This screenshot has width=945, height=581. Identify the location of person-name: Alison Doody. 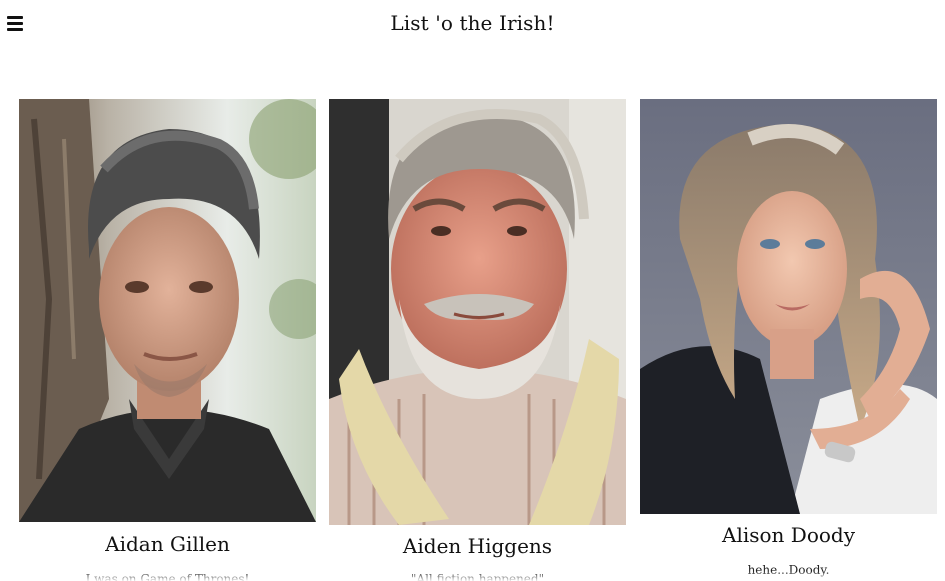
(788, 535).